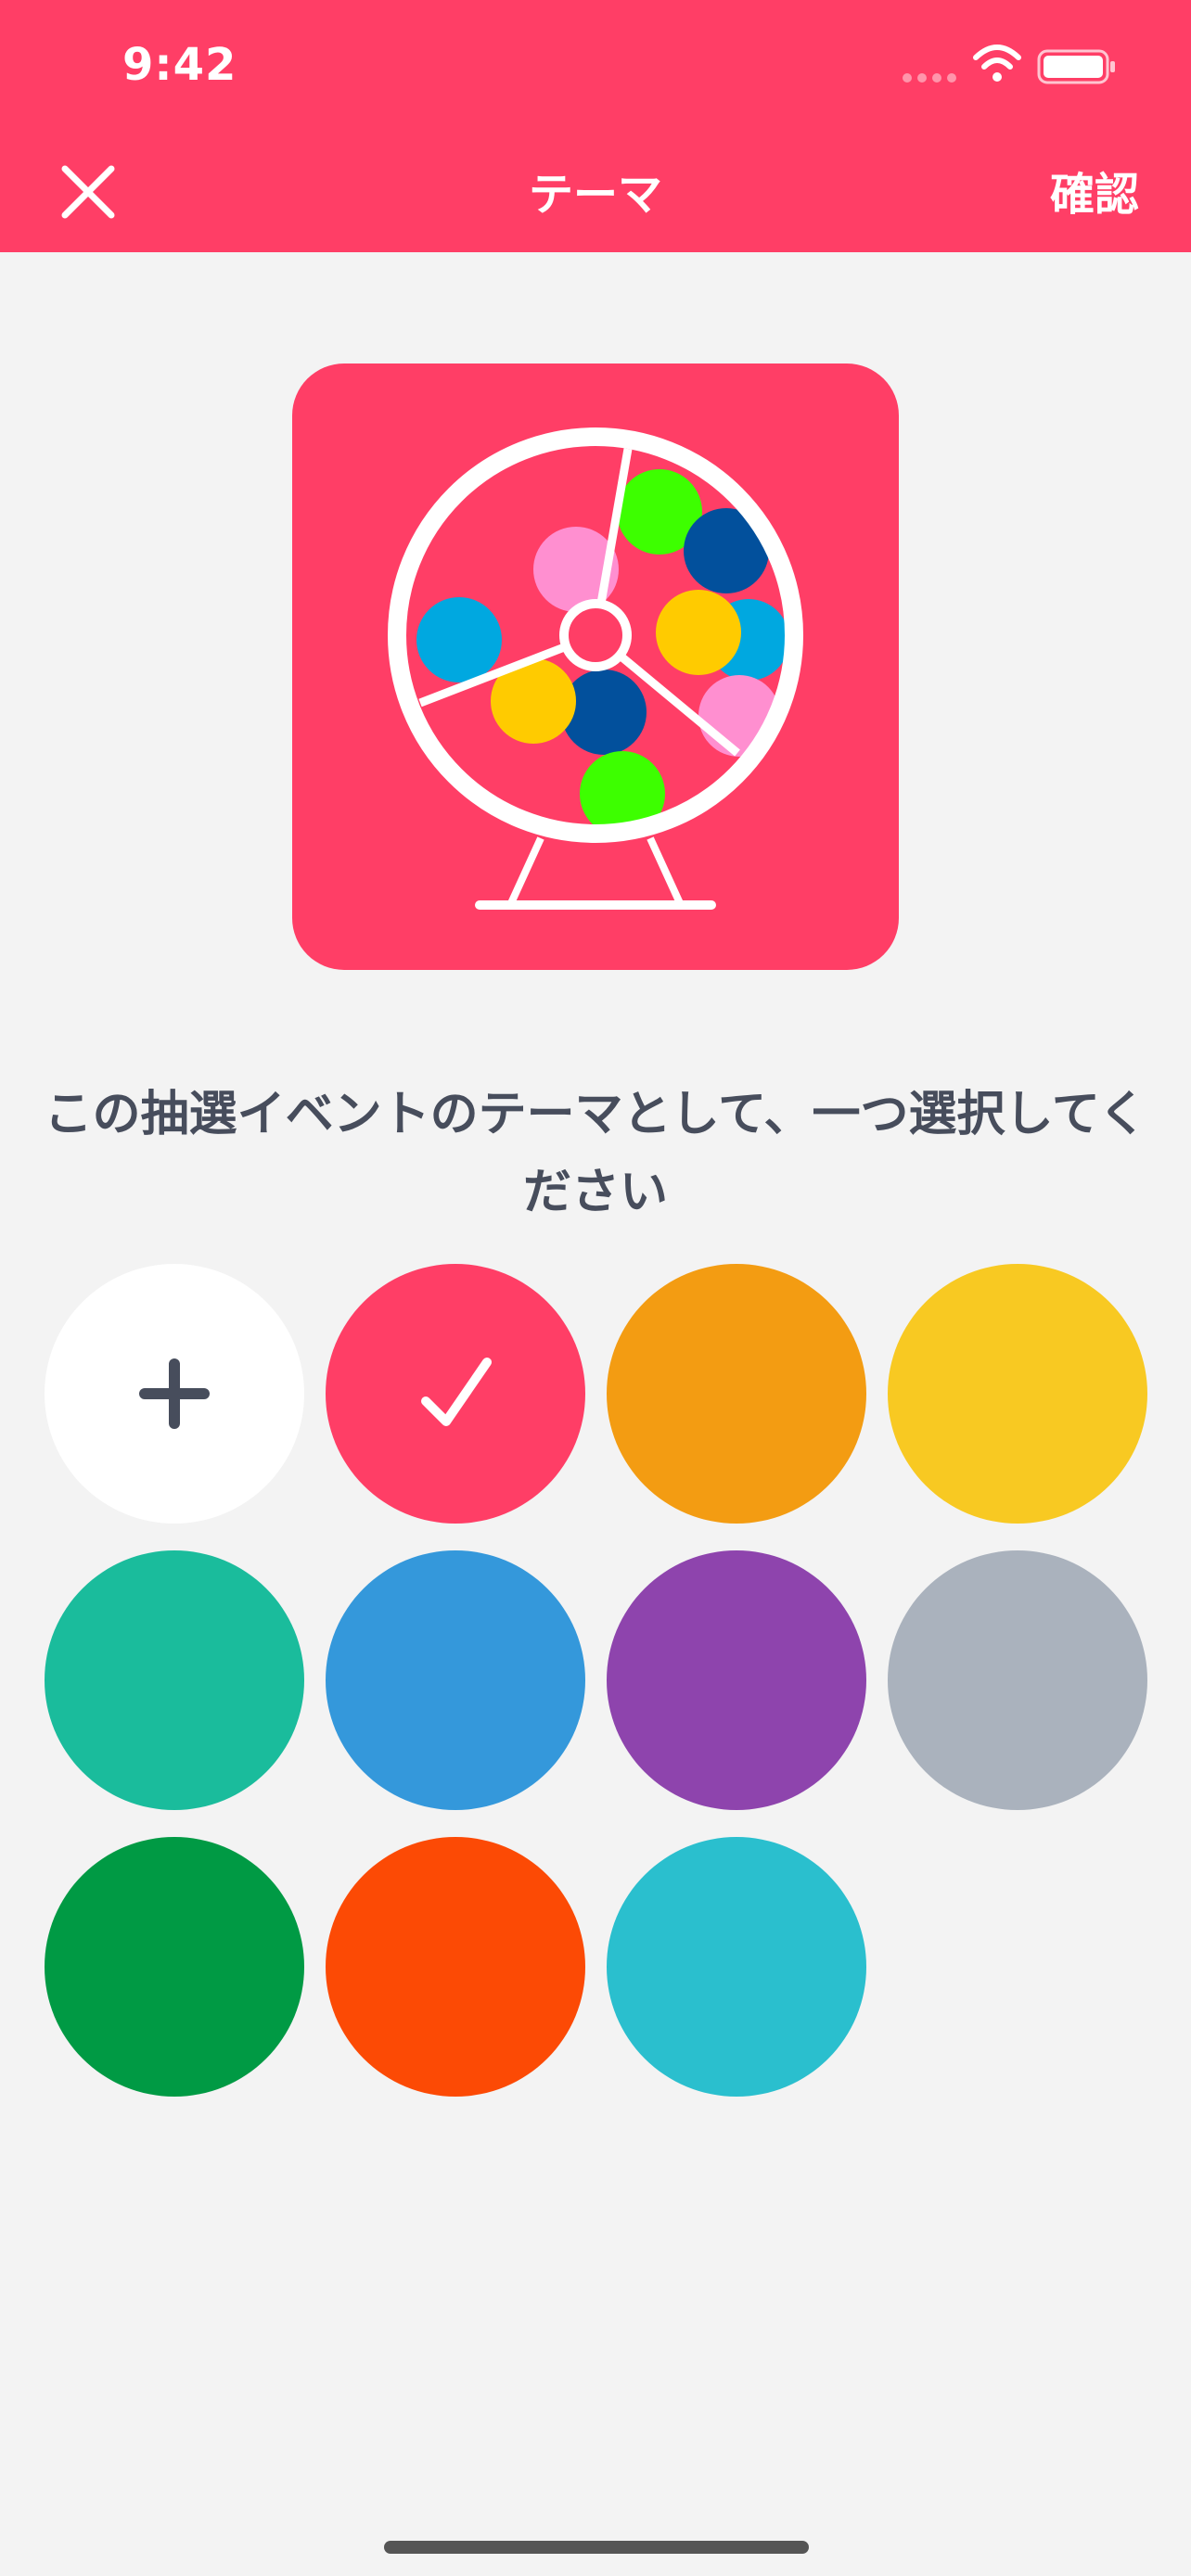 The height and width of the screenshot is (2576, 1191). Describe the element at coordinates (736, 1680) in the screenshot. I see `color-swatch-purple` at that location.